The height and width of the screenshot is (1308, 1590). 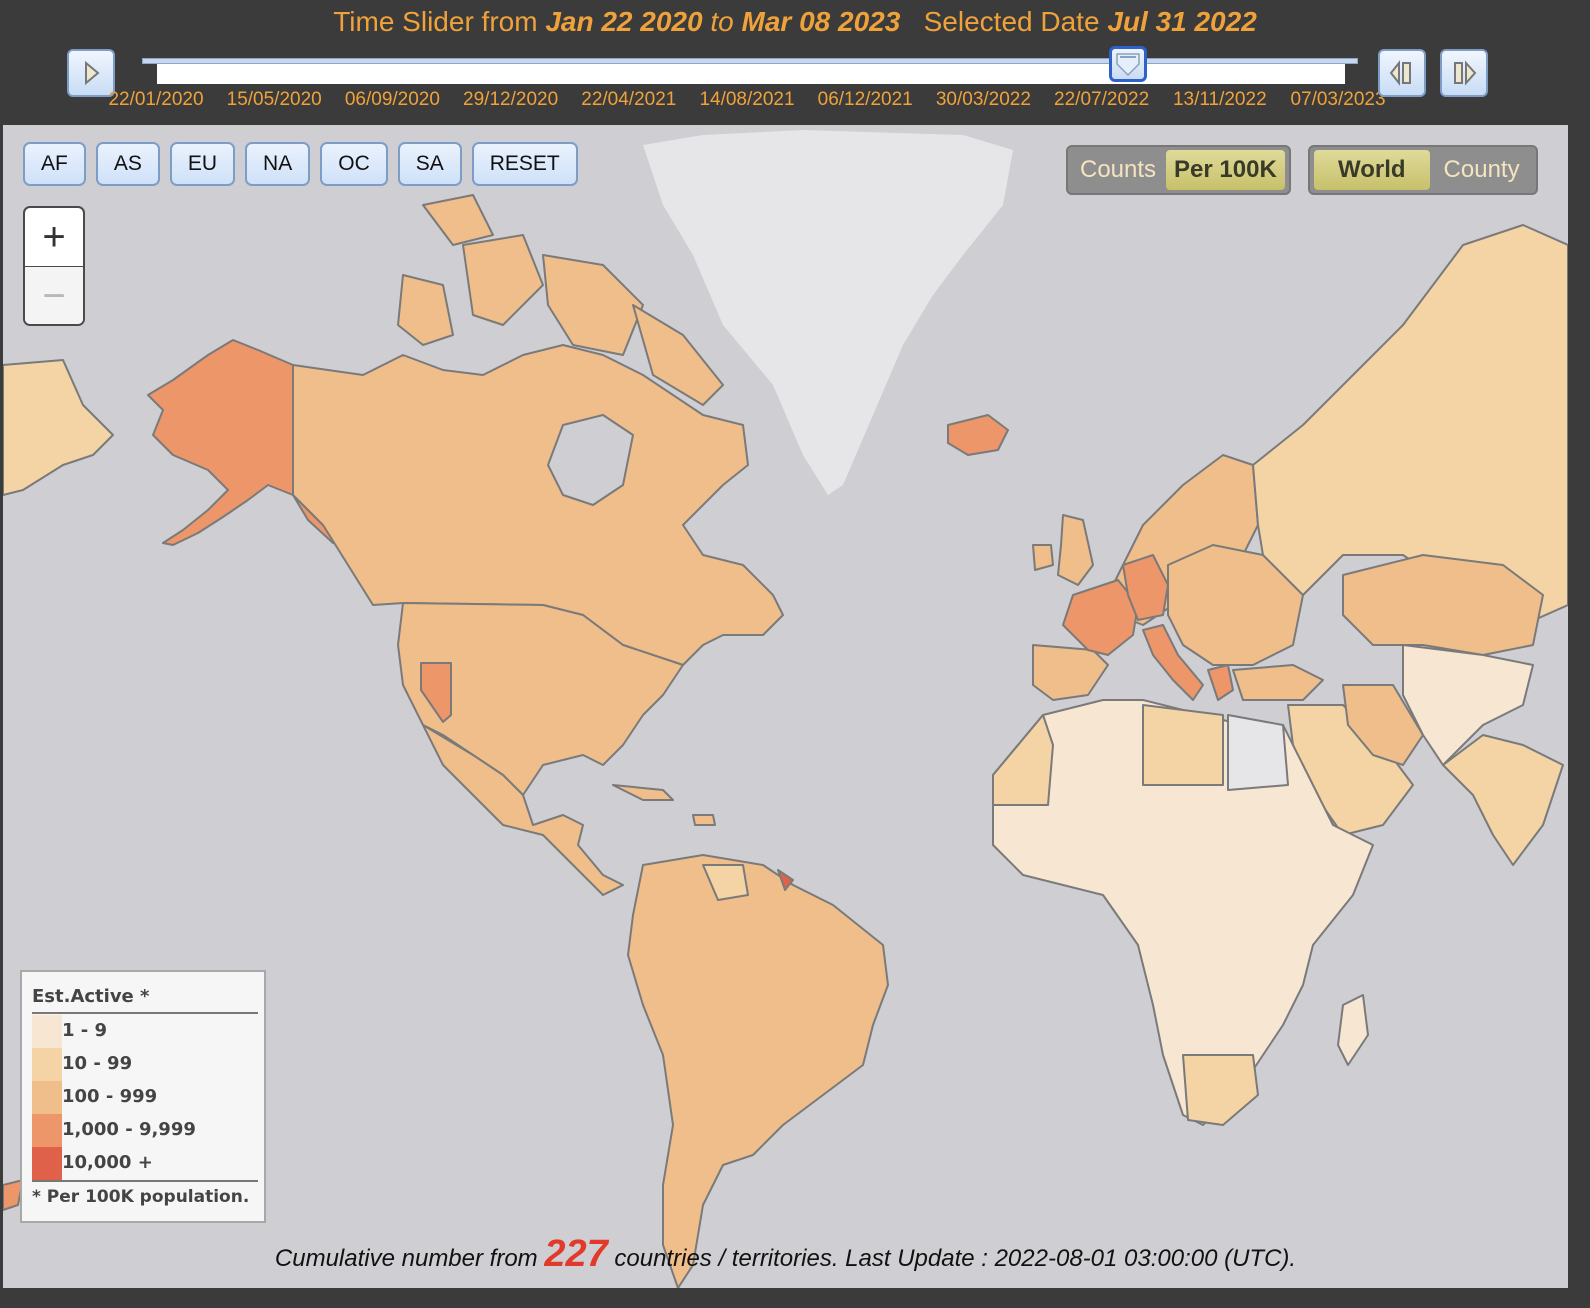 I want to click on scope-toggle: World County, so click(x=1423, y=170).